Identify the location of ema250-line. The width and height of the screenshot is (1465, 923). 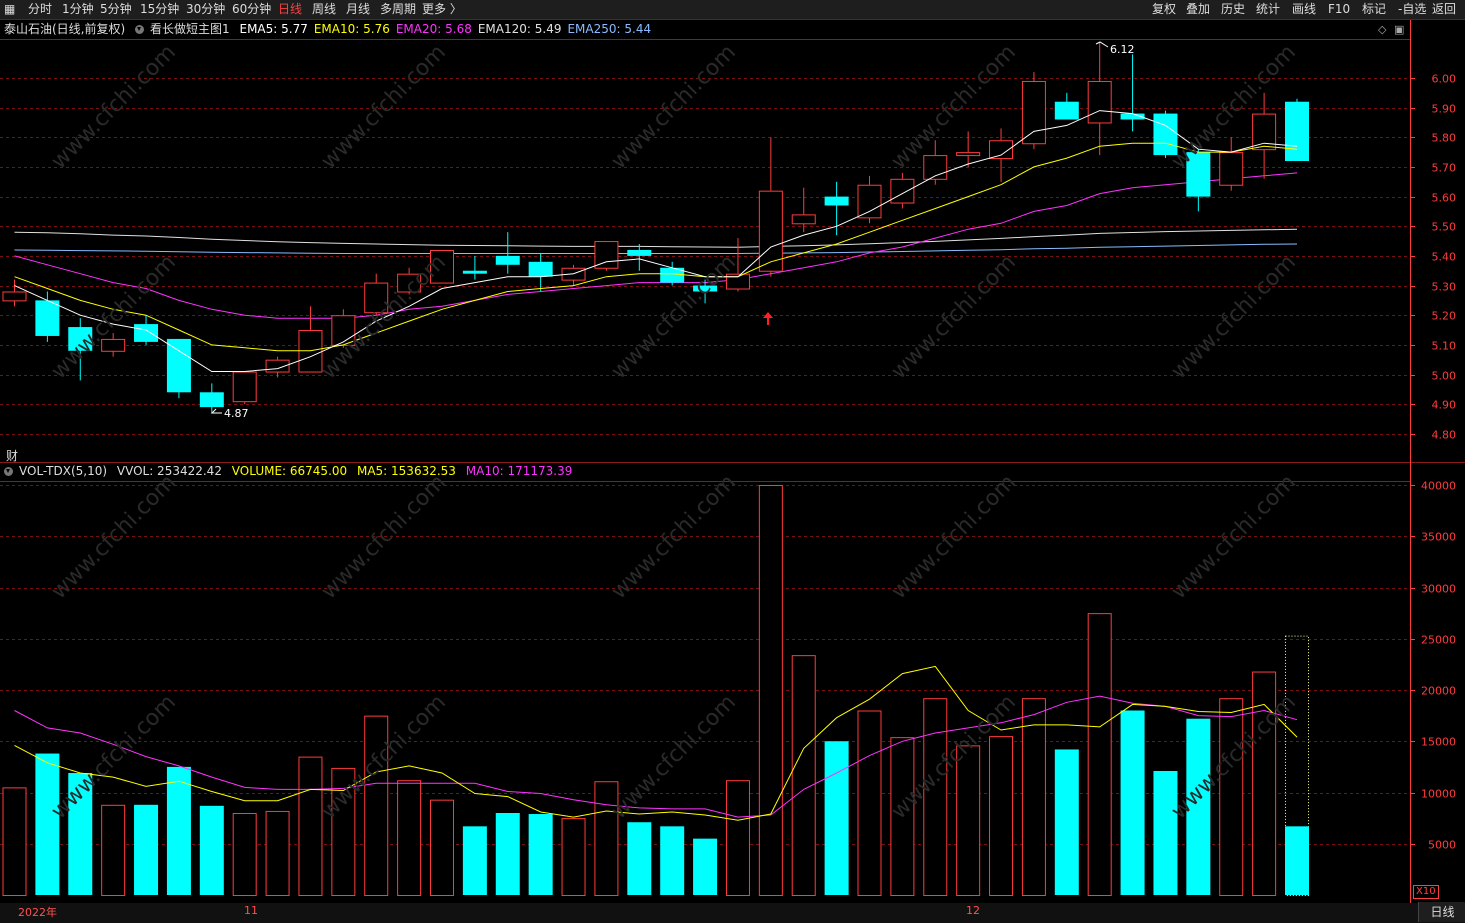
(656, 248).